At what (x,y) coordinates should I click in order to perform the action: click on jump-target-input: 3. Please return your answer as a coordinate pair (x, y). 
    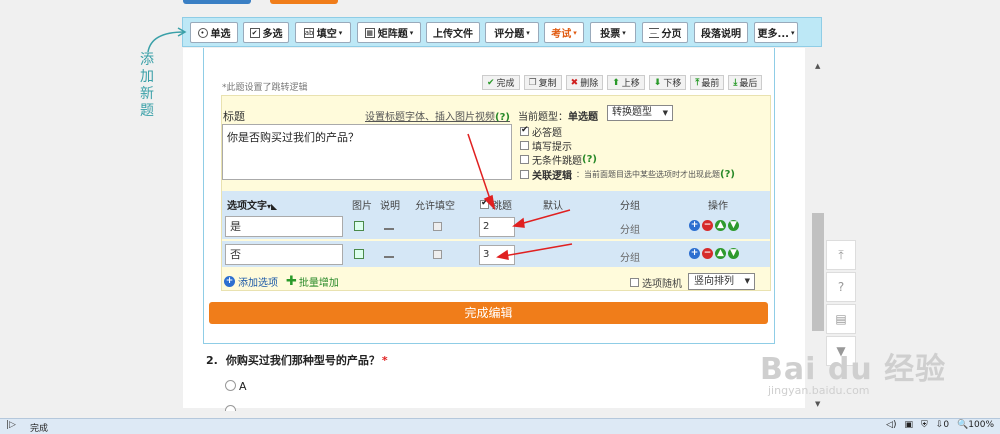
    Looking at the image, I should click on (497, 255).